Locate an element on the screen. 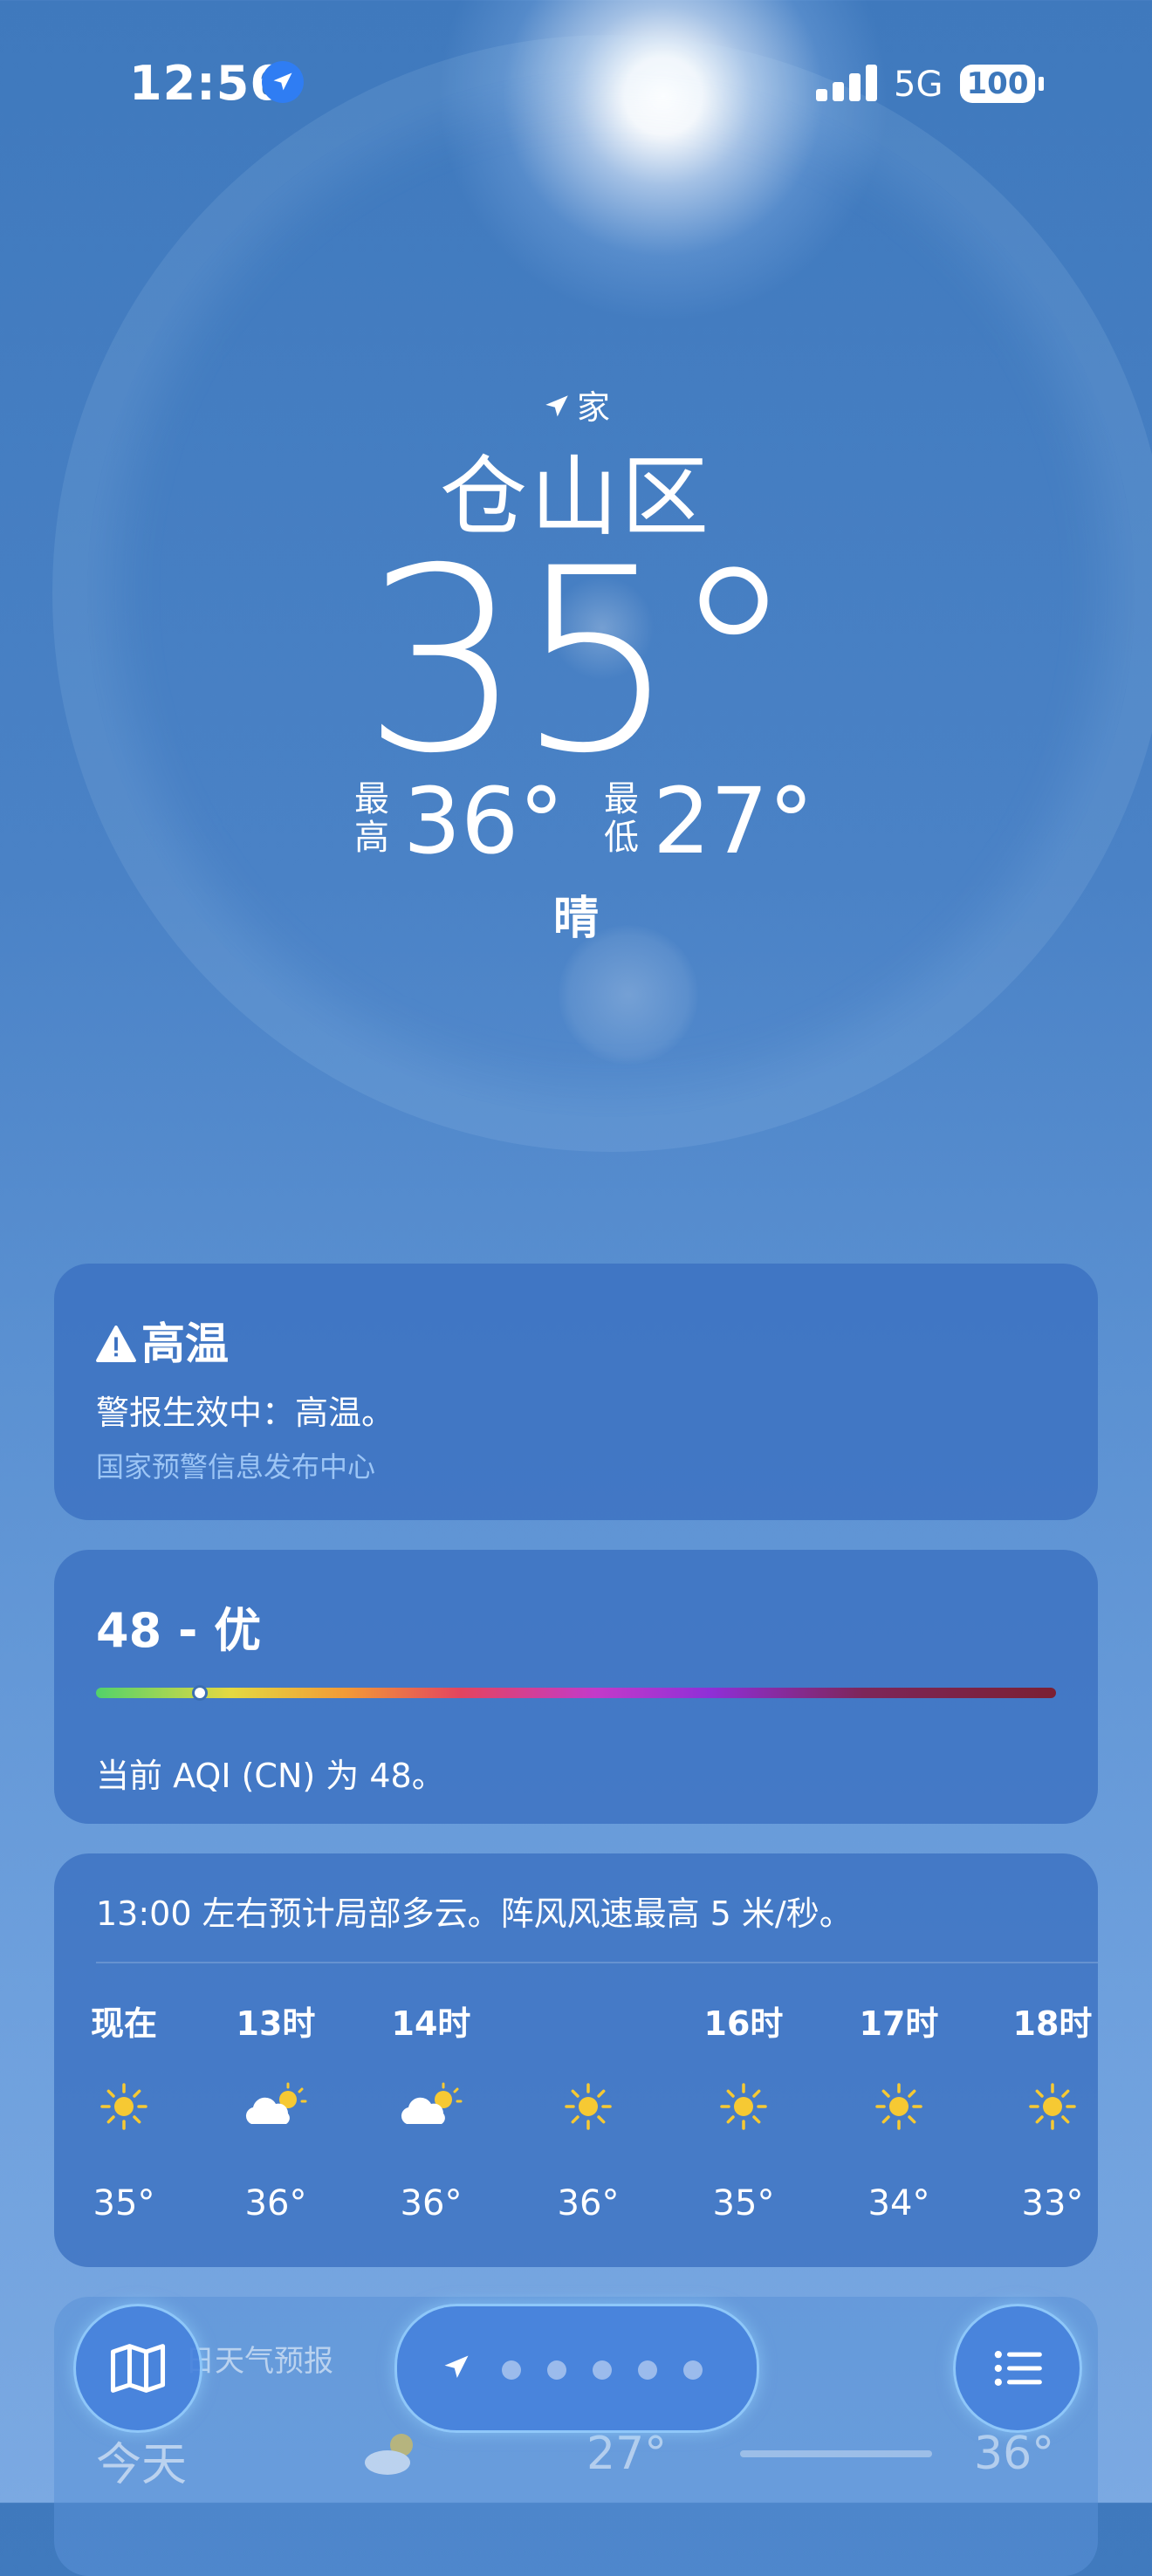 The height and width of the screenshot is (2576, 1152). map-button is located at coordinates (137, 2368).